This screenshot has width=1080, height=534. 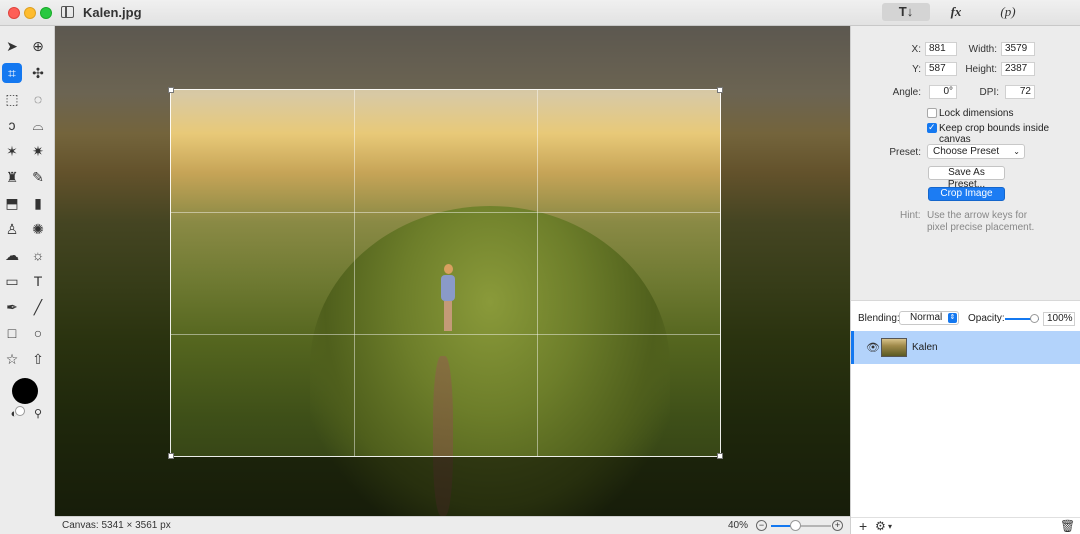 What do you see at coordinates (14, 13) in the screenshot?
I see `close-window-button` at bounding box center [14, 13].